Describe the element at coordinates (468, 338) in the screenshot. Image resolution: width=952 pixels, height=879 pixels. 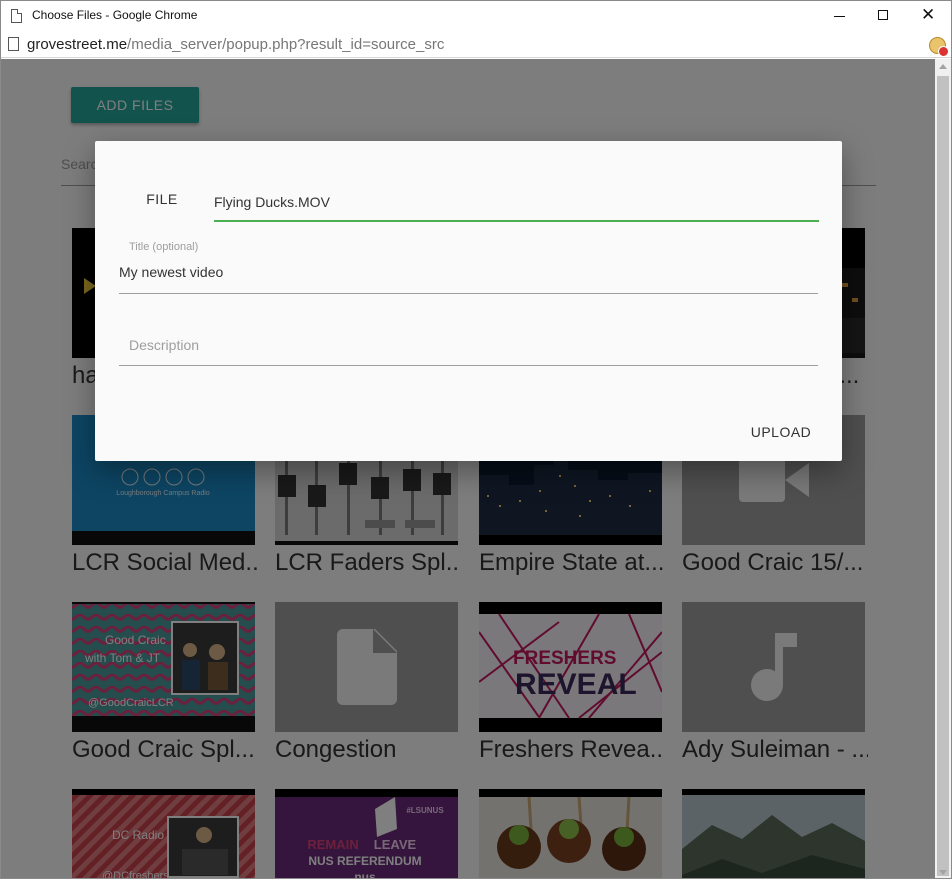
I see `description-field: Description` at that location.